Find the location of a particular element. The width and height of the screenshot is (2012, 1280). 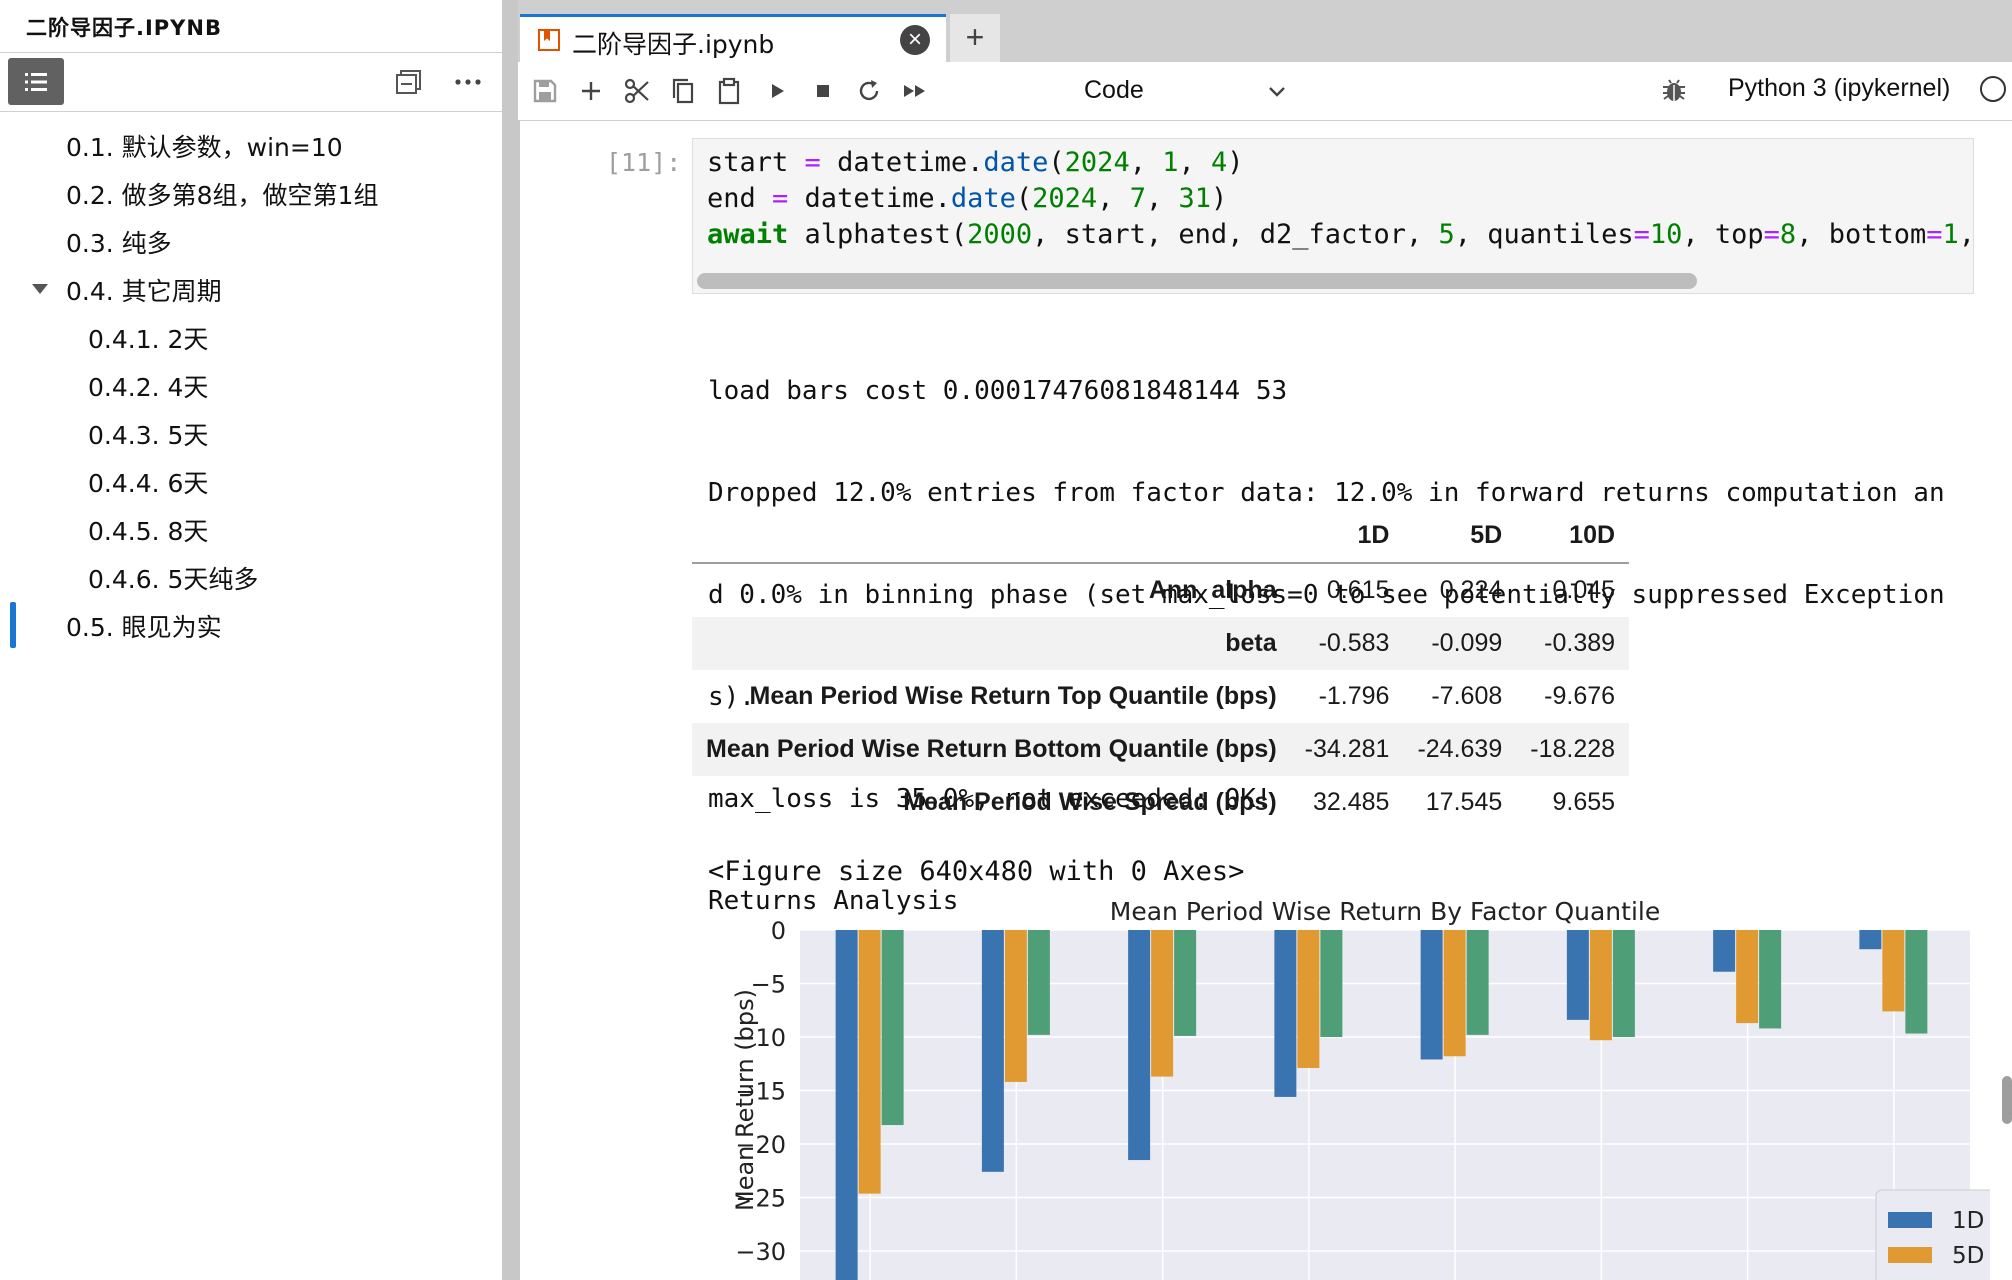

bar-1D-q7 is located at coordinates (1724, 951).